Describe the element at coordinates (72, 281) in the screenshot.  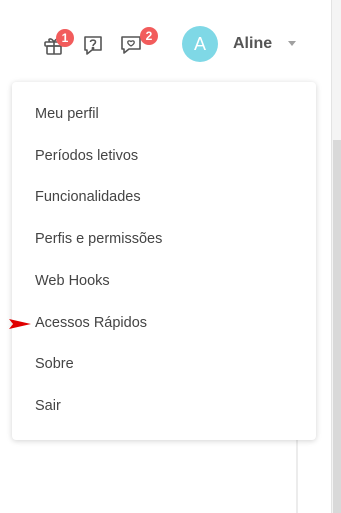
I see `menu-item-web-hooks: Web Hooks` at that location.